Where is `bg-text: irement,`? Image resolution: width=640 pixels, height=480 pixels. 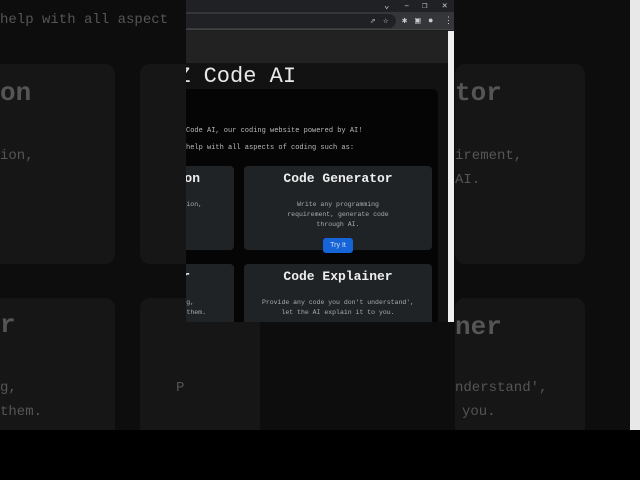
bg-text: irement, is located at coordinates (489, 156).